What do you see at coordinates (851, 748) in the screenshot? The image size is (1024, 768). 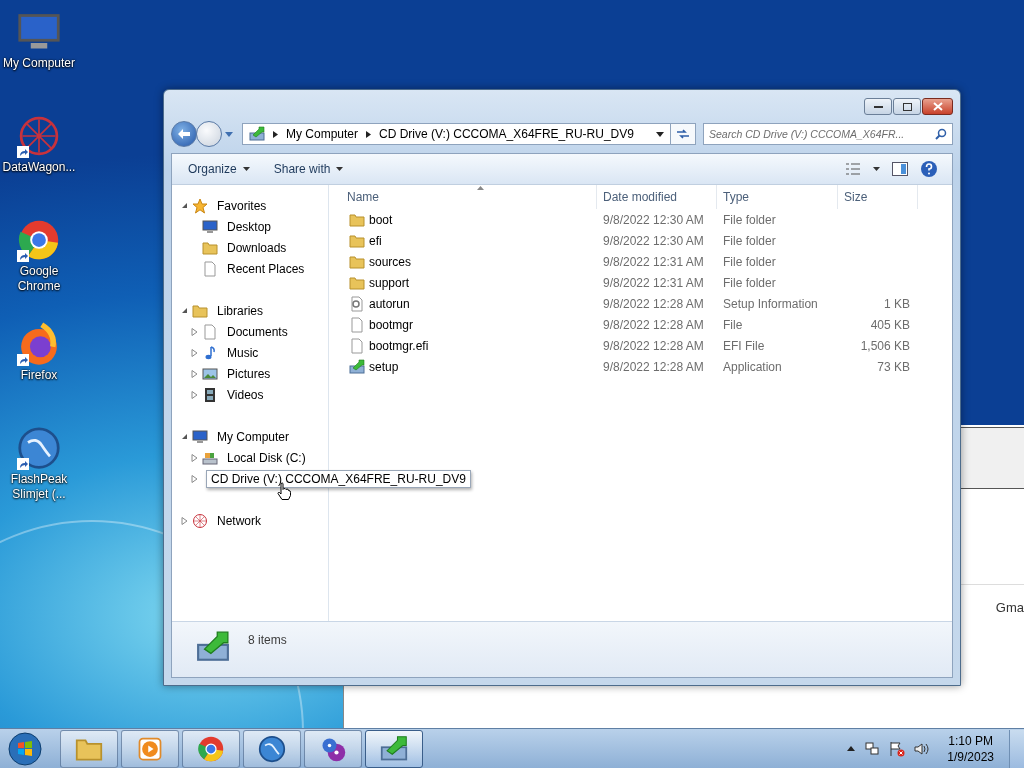 I see `caret-up-icon` at bounding box center [851, 748].